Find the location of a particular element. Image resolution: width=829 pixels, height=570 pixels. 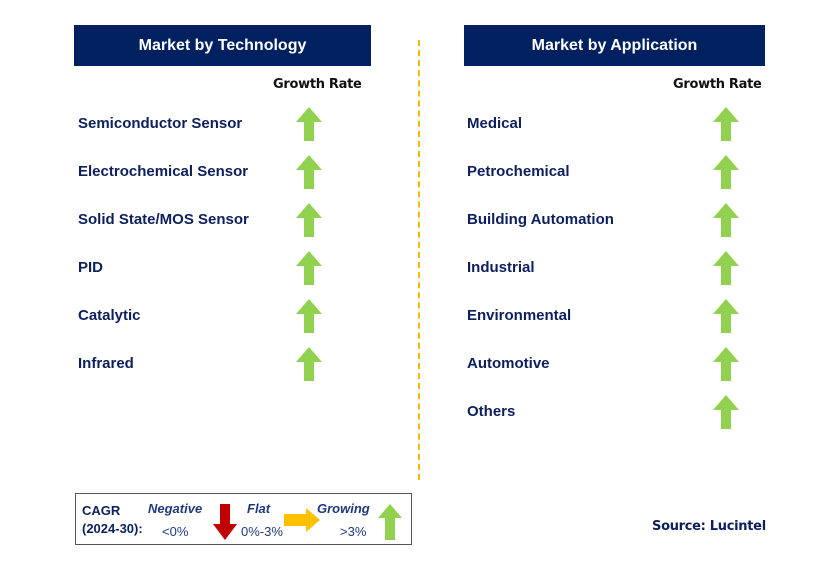

legend-flat-label: Flat is located at coordinates (259, 508).